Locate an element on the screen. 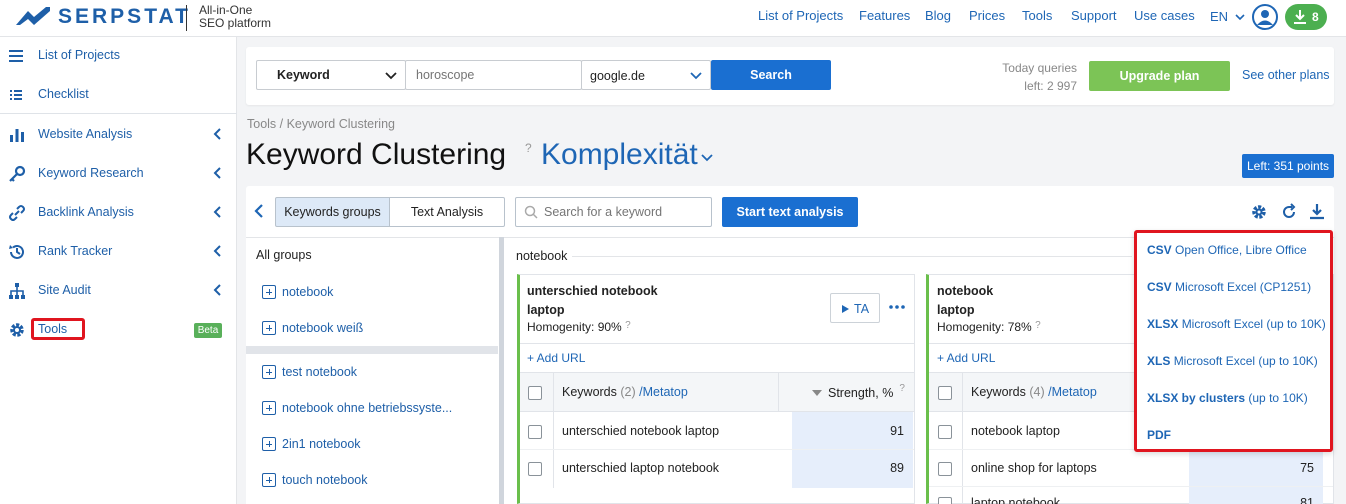  chevron-down-icon is located at coordinates (696, 76).